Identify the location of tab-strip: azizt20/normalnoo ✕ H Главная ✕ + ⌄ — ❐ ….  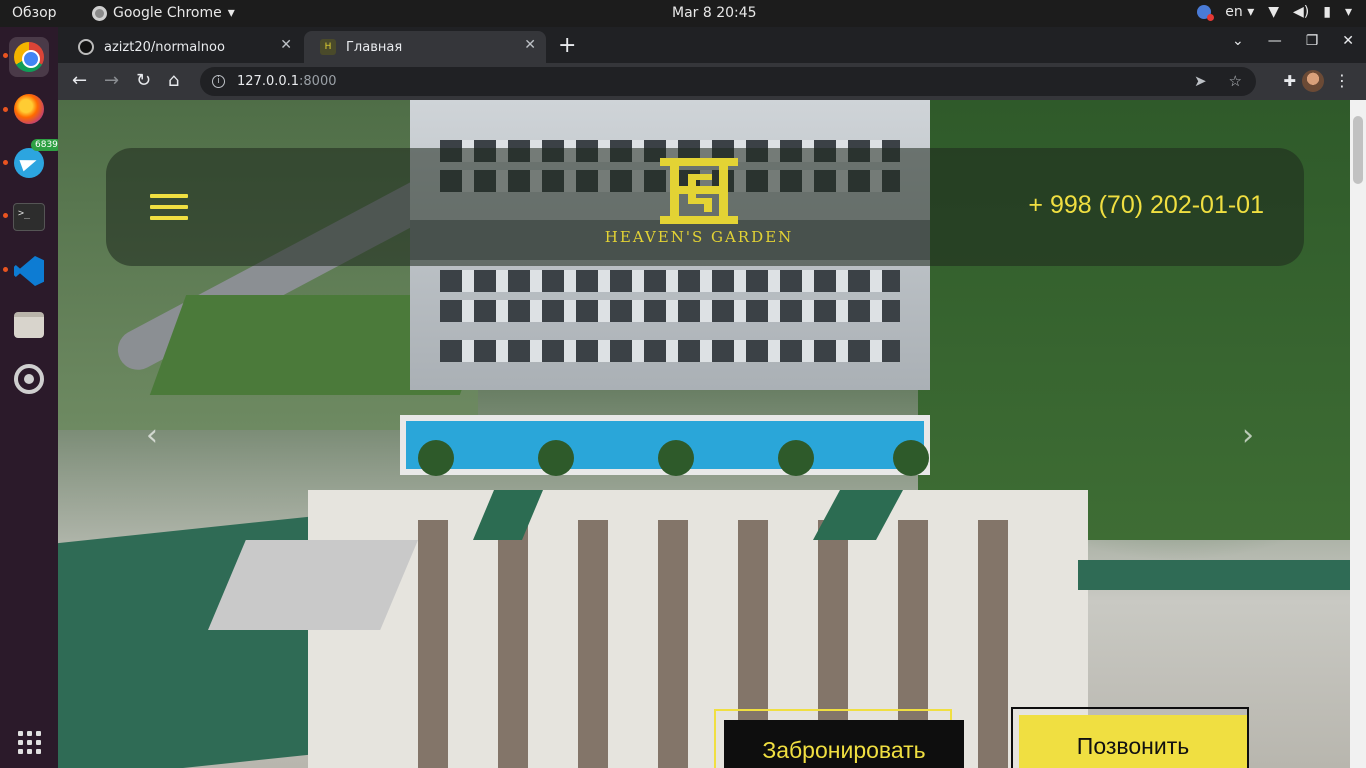
(712, 45).